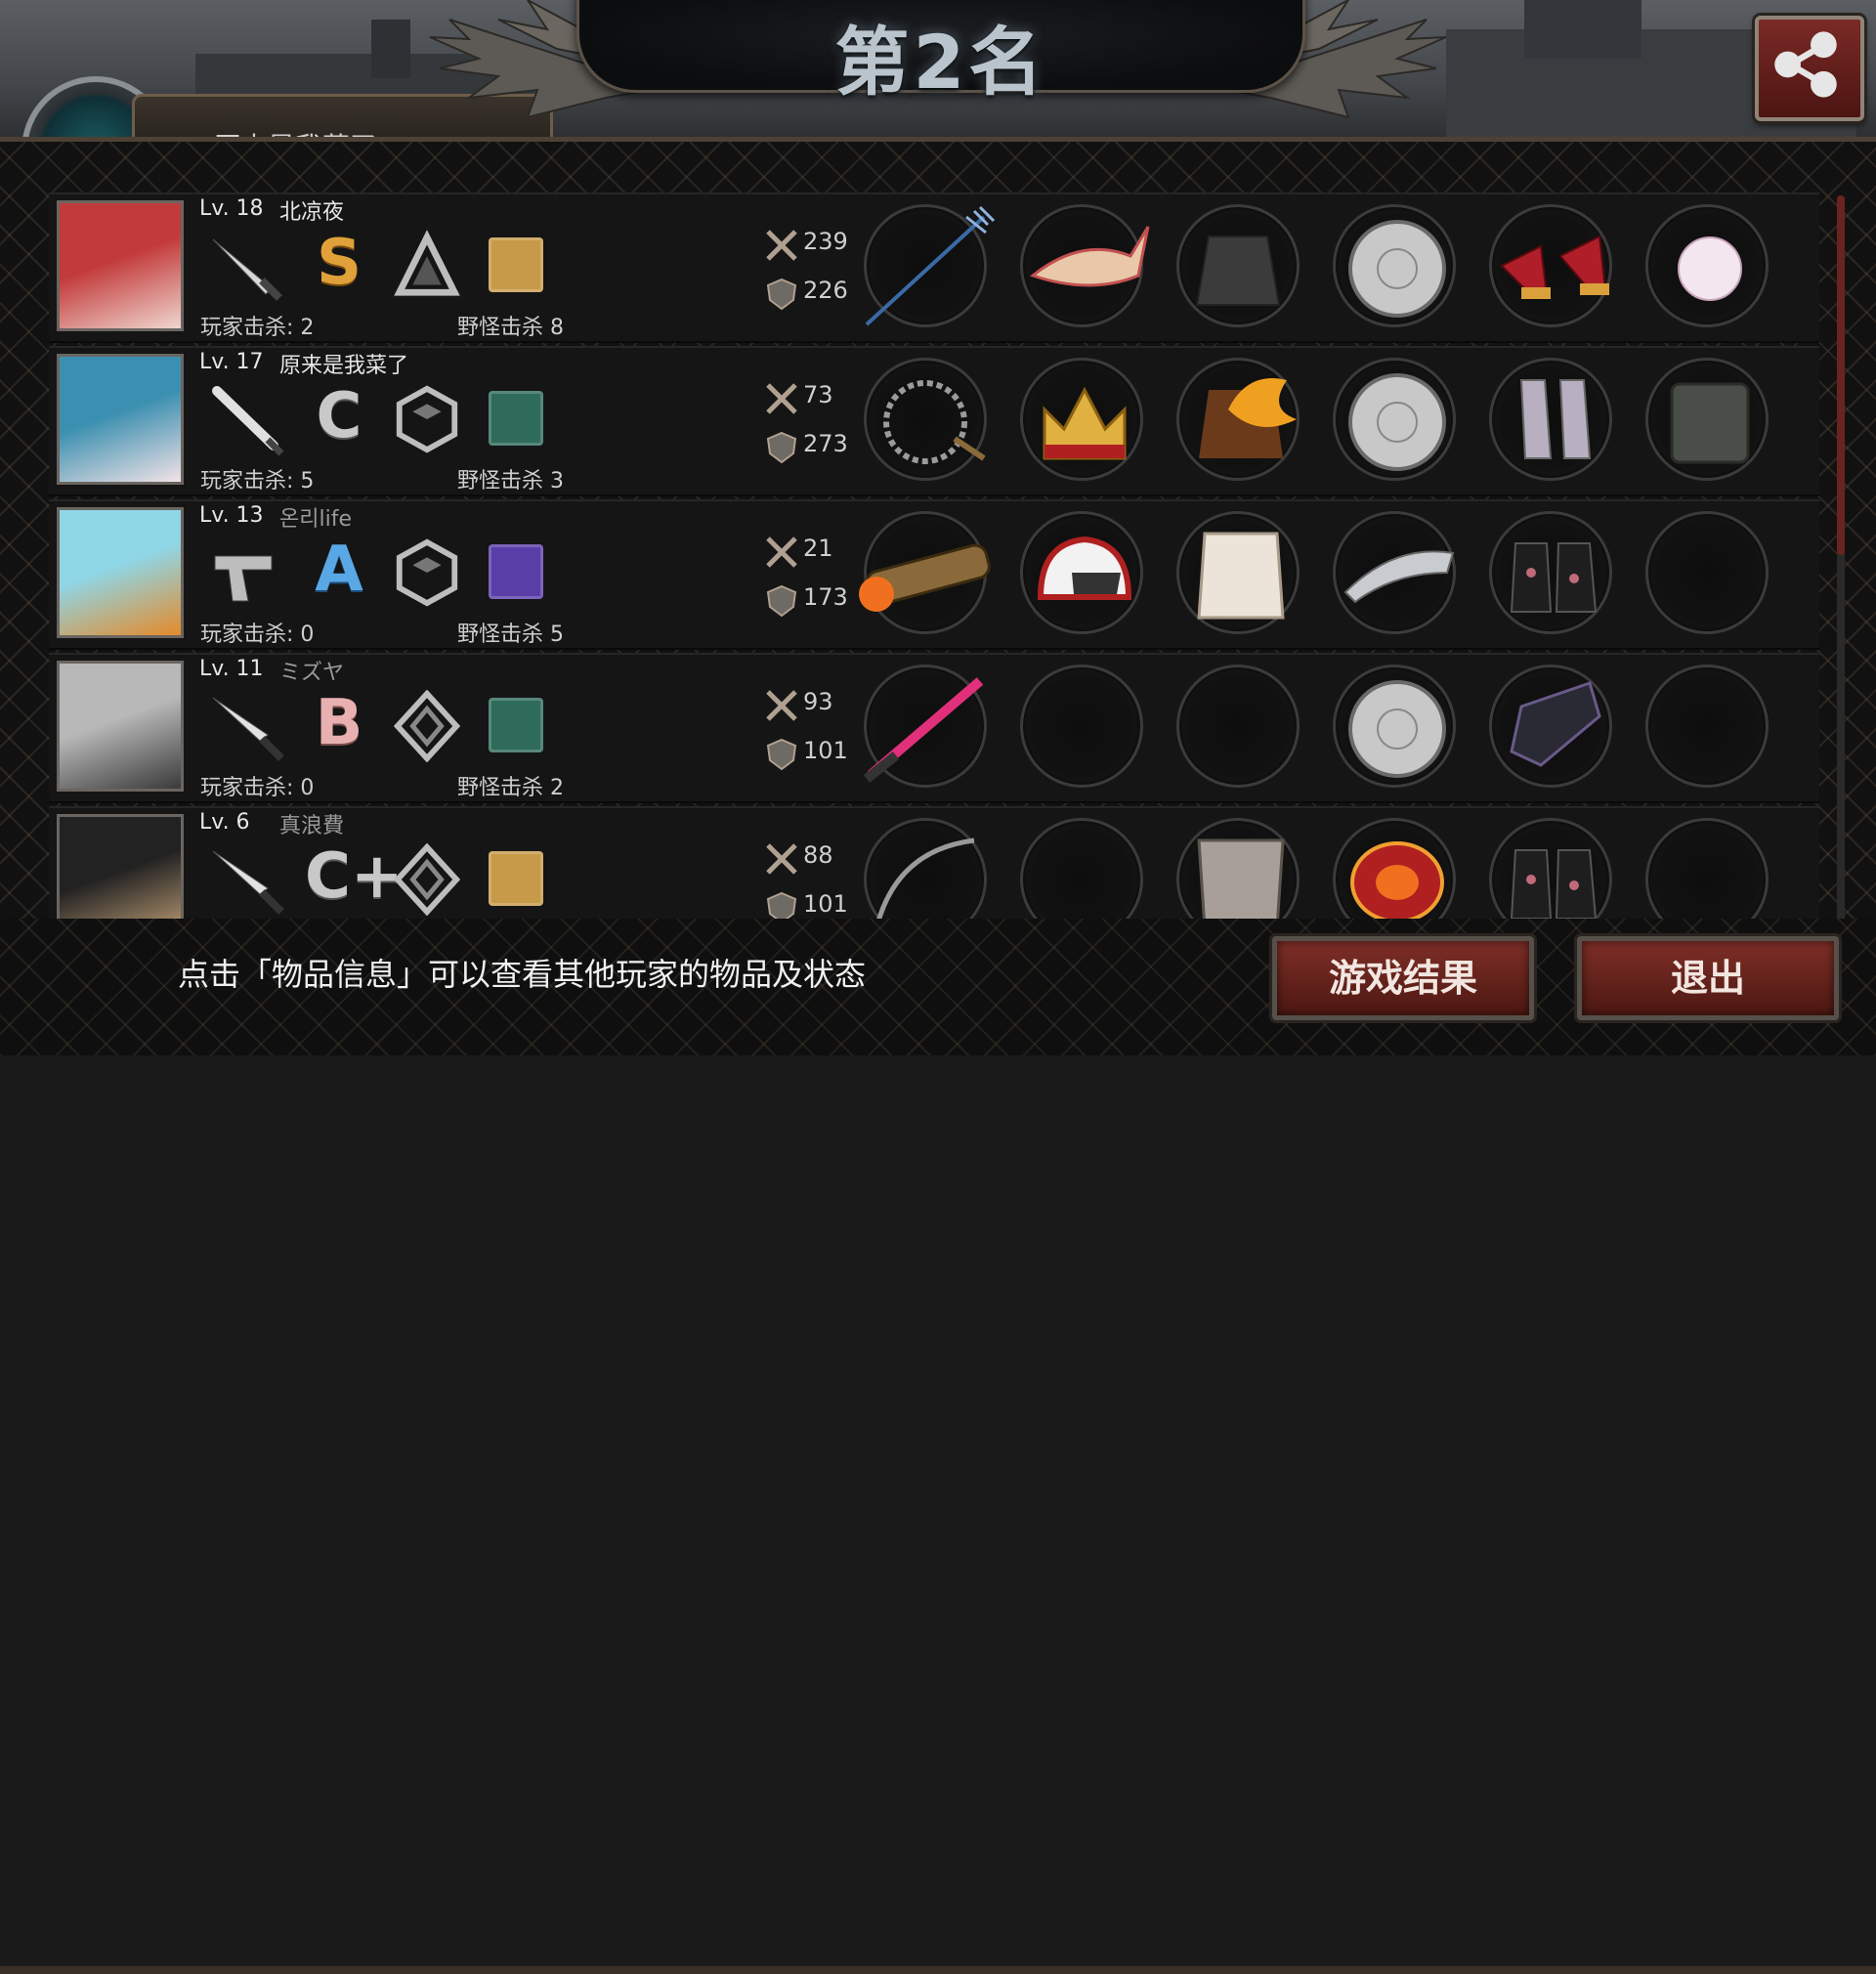 The height and width of the screenshot is (1974, 1876). Describe the element at coordinates (339, 570) in the screenshot. I see `grade-badge: A` at that location.